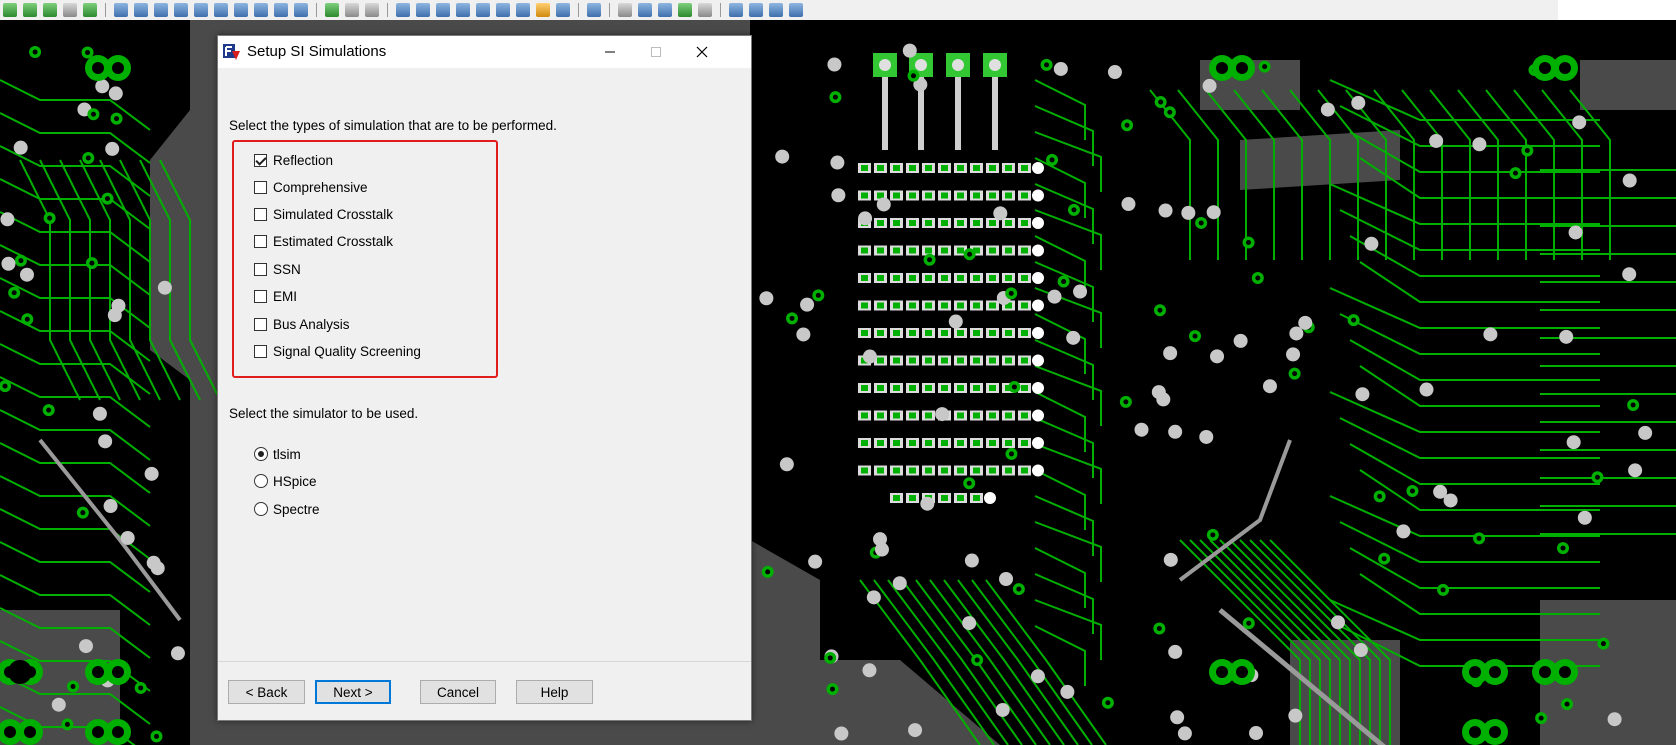  What do you see at coordinates (484, 52) in the screenshot?
I see `dialog-title-bar: Setup SI Simulations` at bounding box center [484, 52].